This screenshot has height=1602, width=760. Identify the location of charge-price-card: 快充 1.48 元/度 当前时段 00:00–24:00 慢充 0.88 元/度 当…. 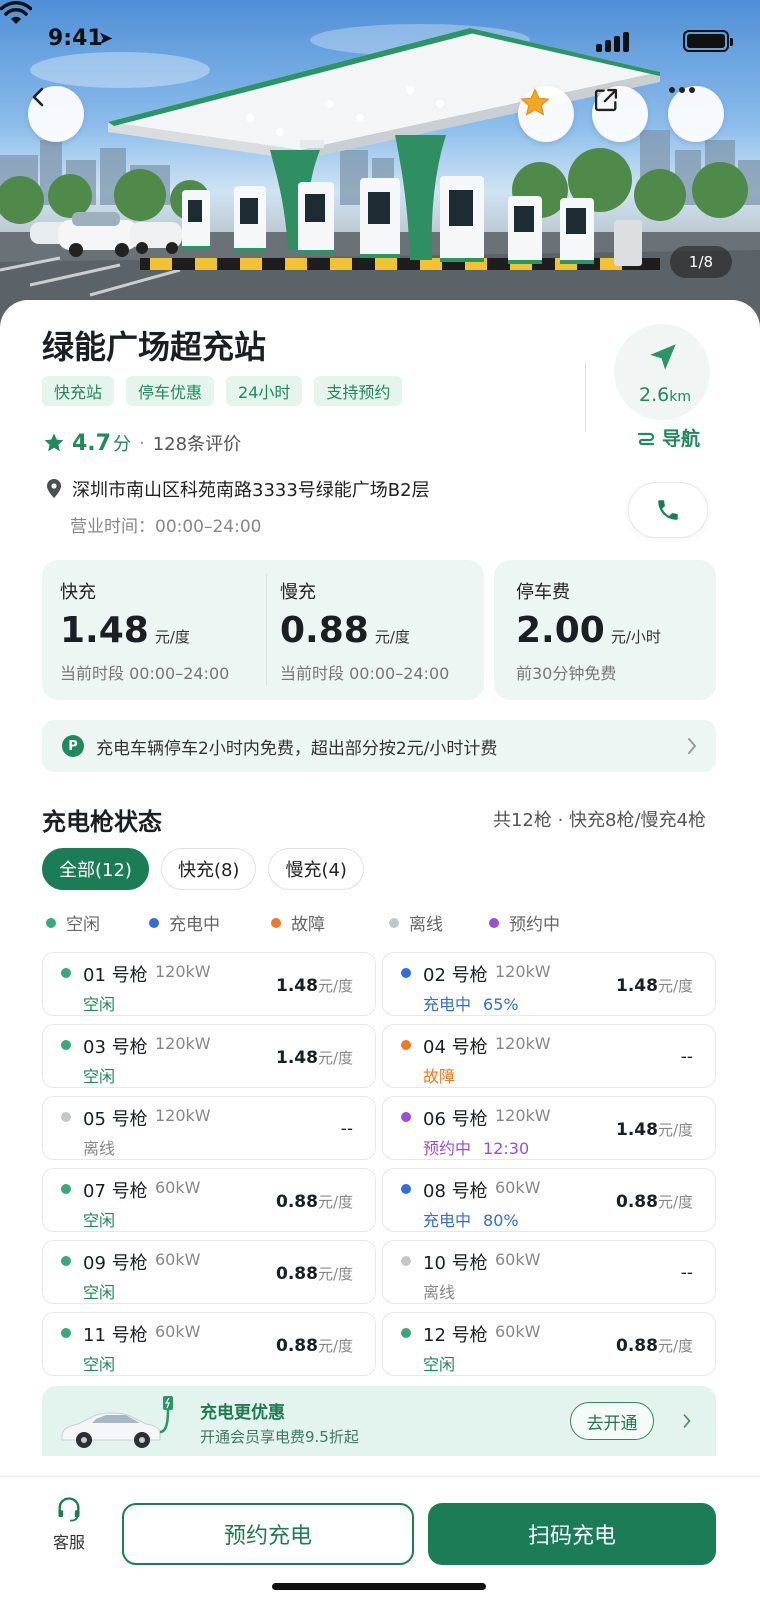
(263, 630).